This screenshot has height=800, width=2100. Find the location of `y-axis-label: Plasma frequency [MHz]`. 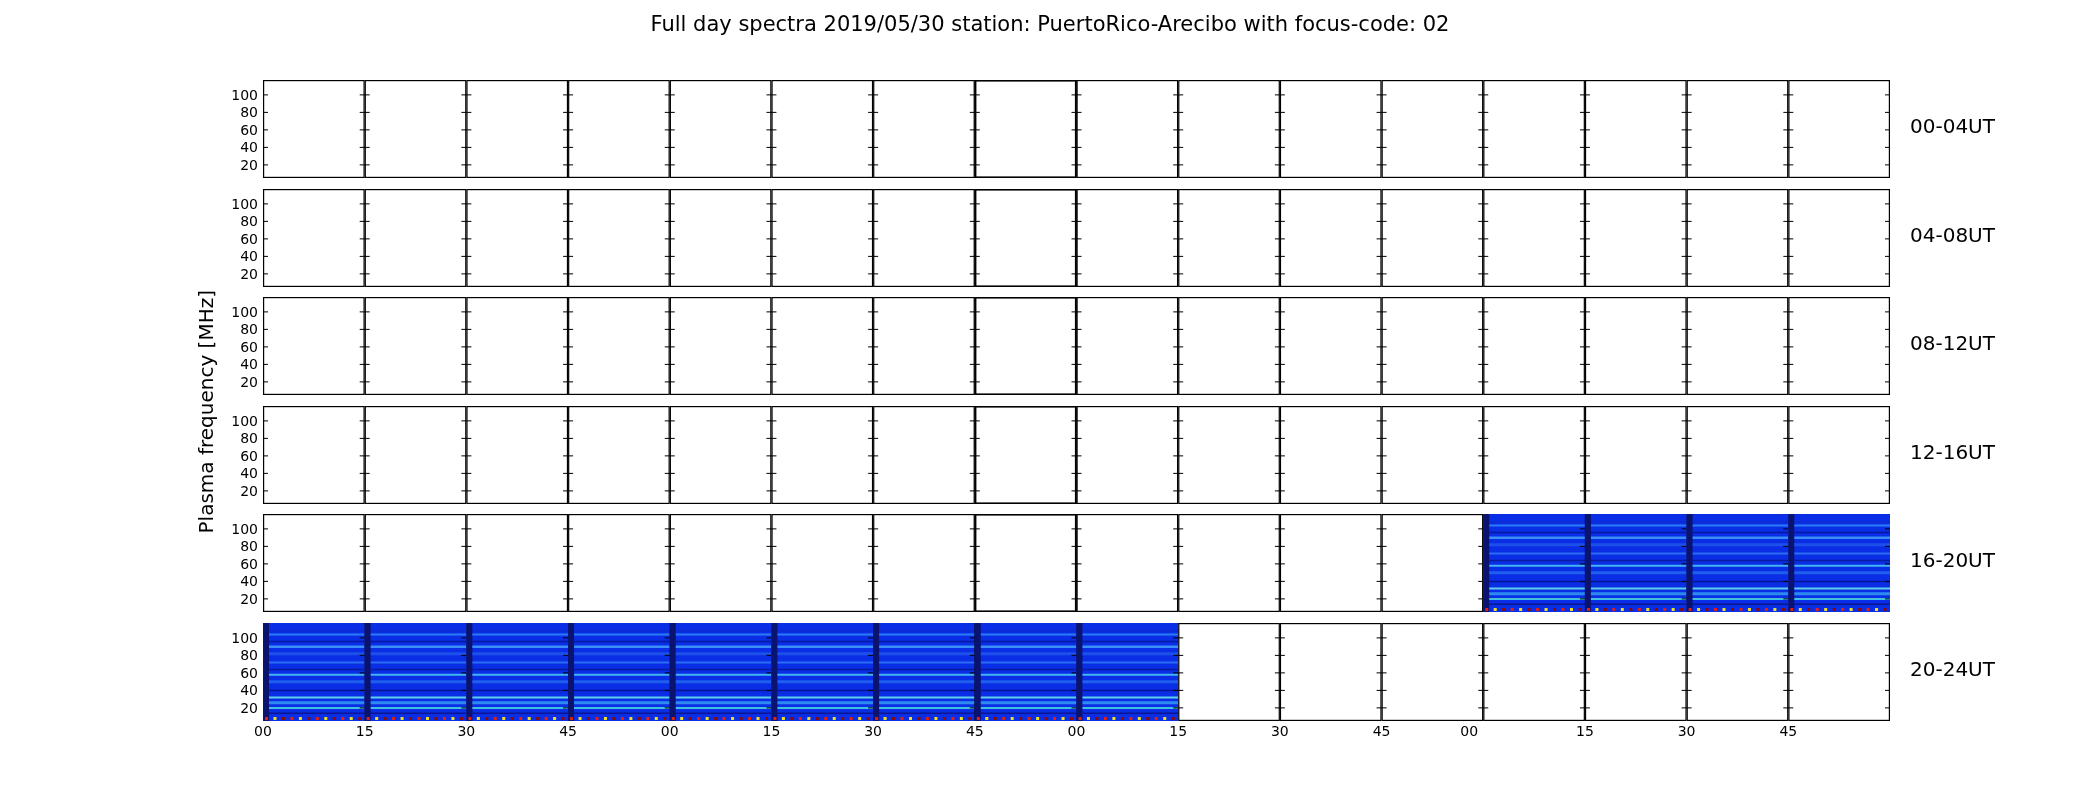

y-axis-label: Plasma frequency [MHz] is located at coordinates (206, 411).